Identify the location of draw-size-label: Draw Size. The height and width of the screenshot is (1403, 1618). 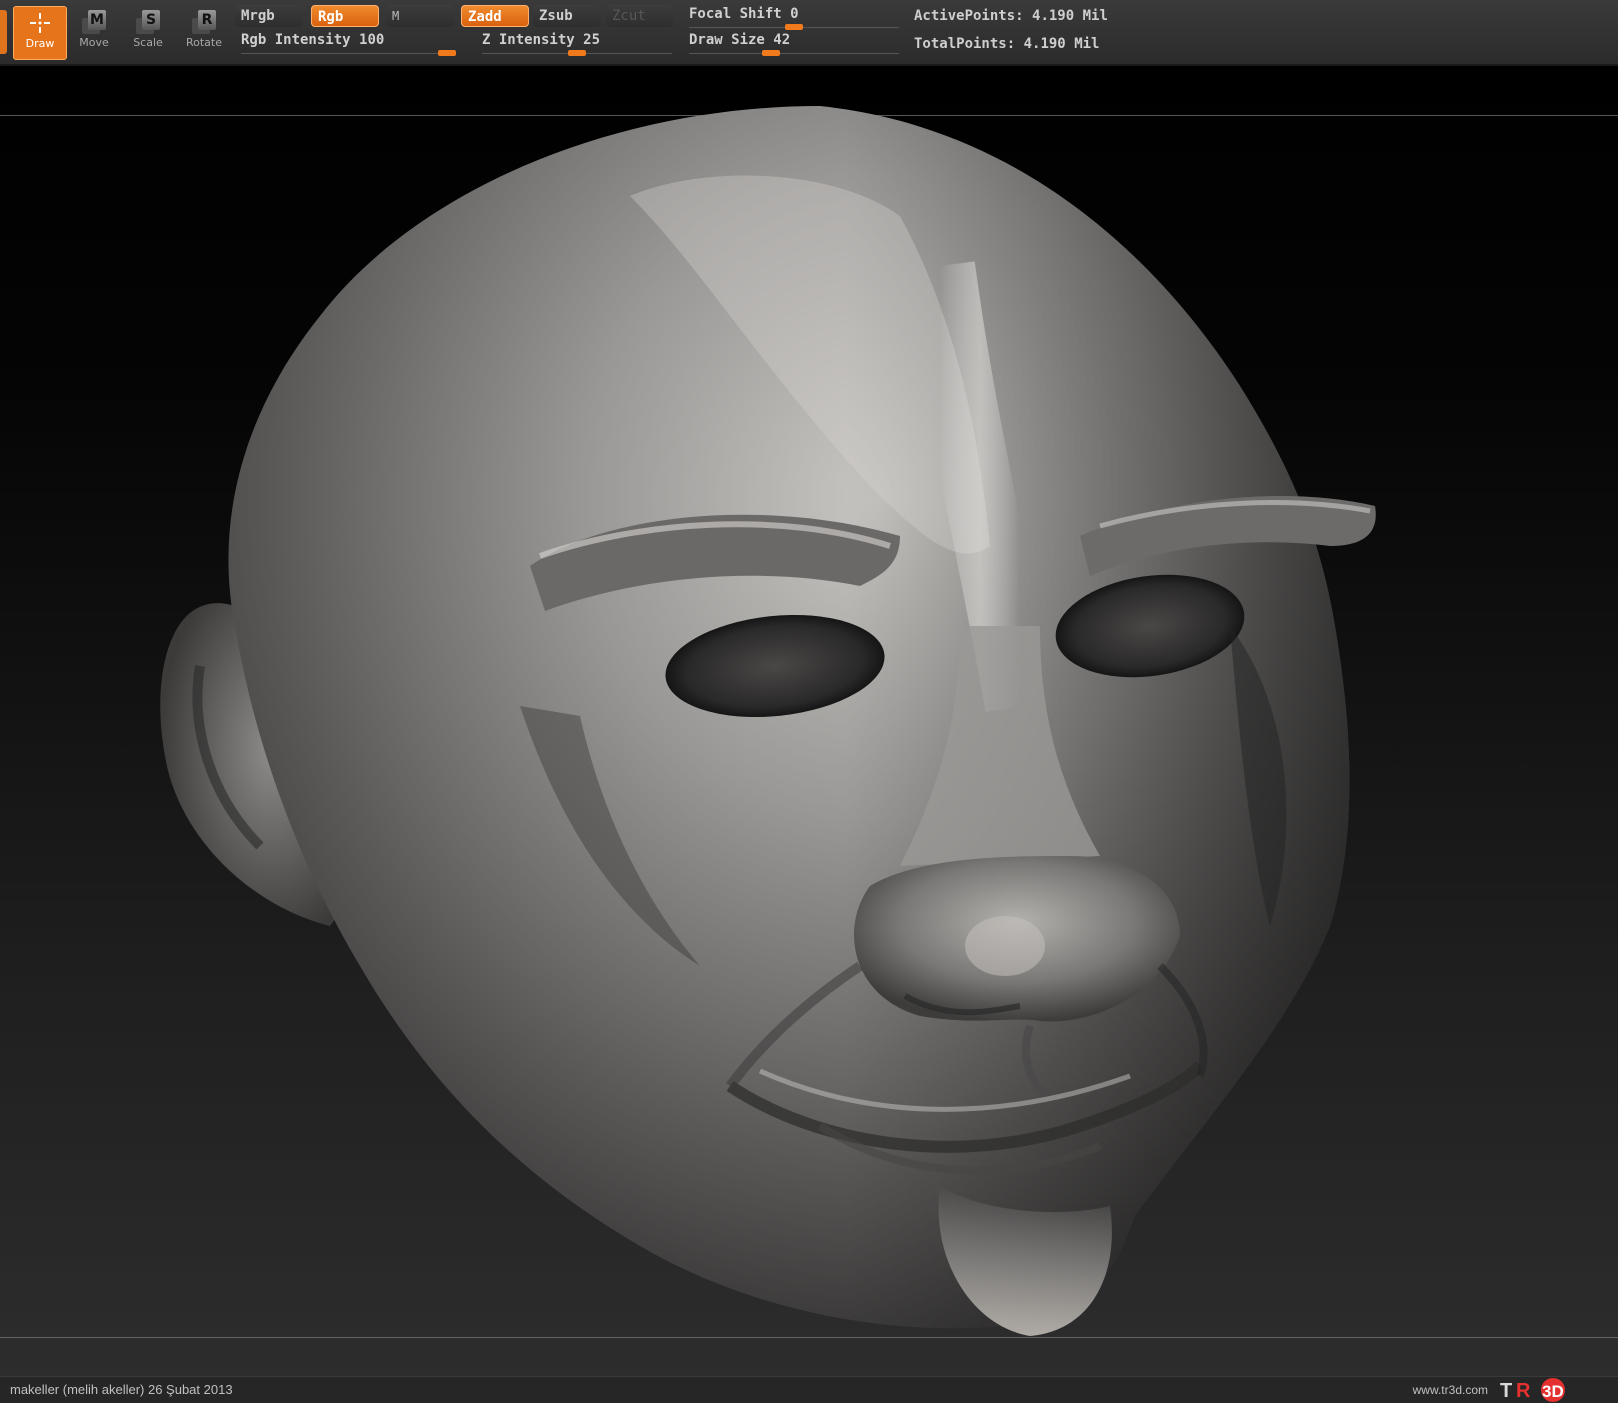
(727, 40).